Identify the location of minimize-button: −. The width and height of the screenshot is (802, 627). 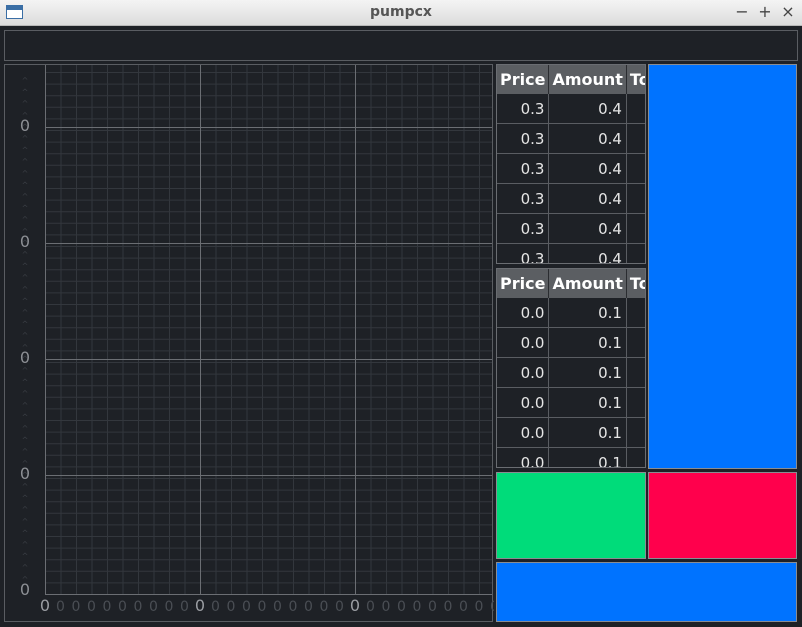
(742, 12).